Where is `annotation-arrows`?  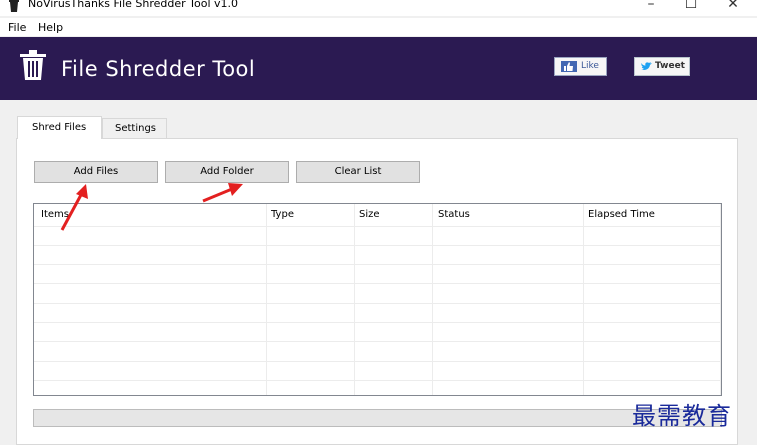
annotation-arrows is located at coordinates (151, 207).